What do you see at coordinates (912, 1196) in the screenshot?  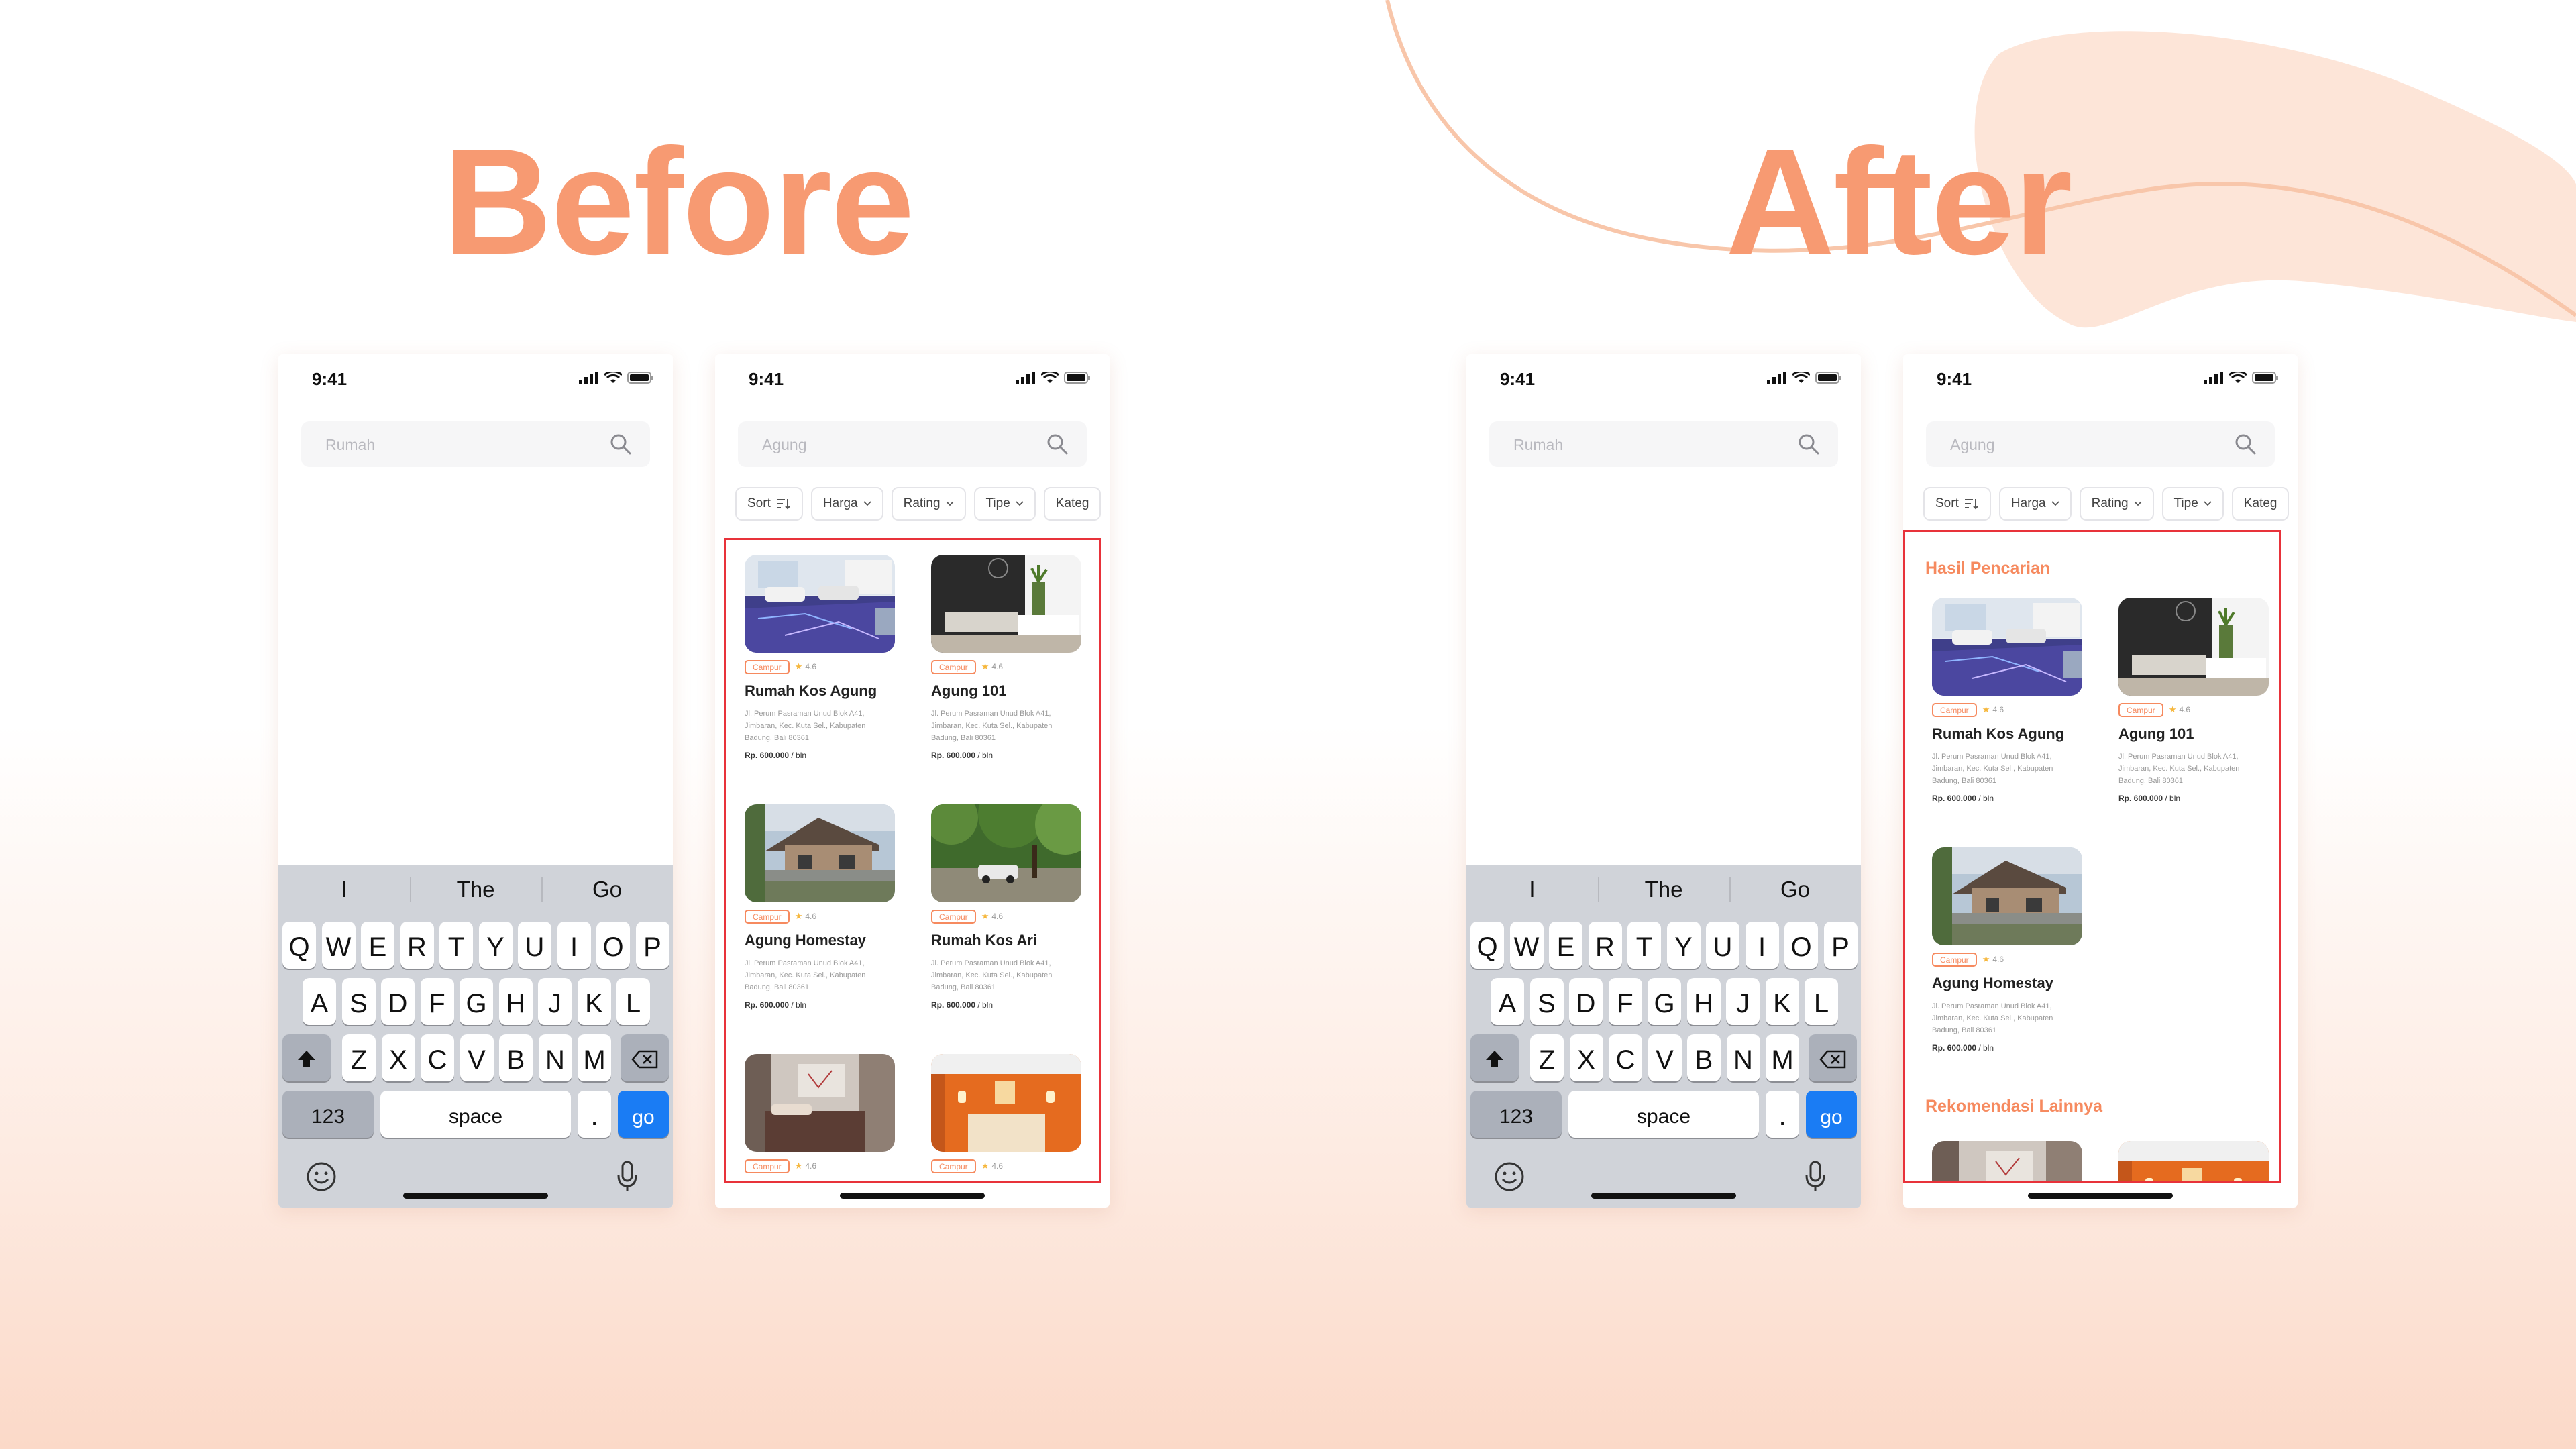 I see `home-indicator` at bounding box center [912, 1196].